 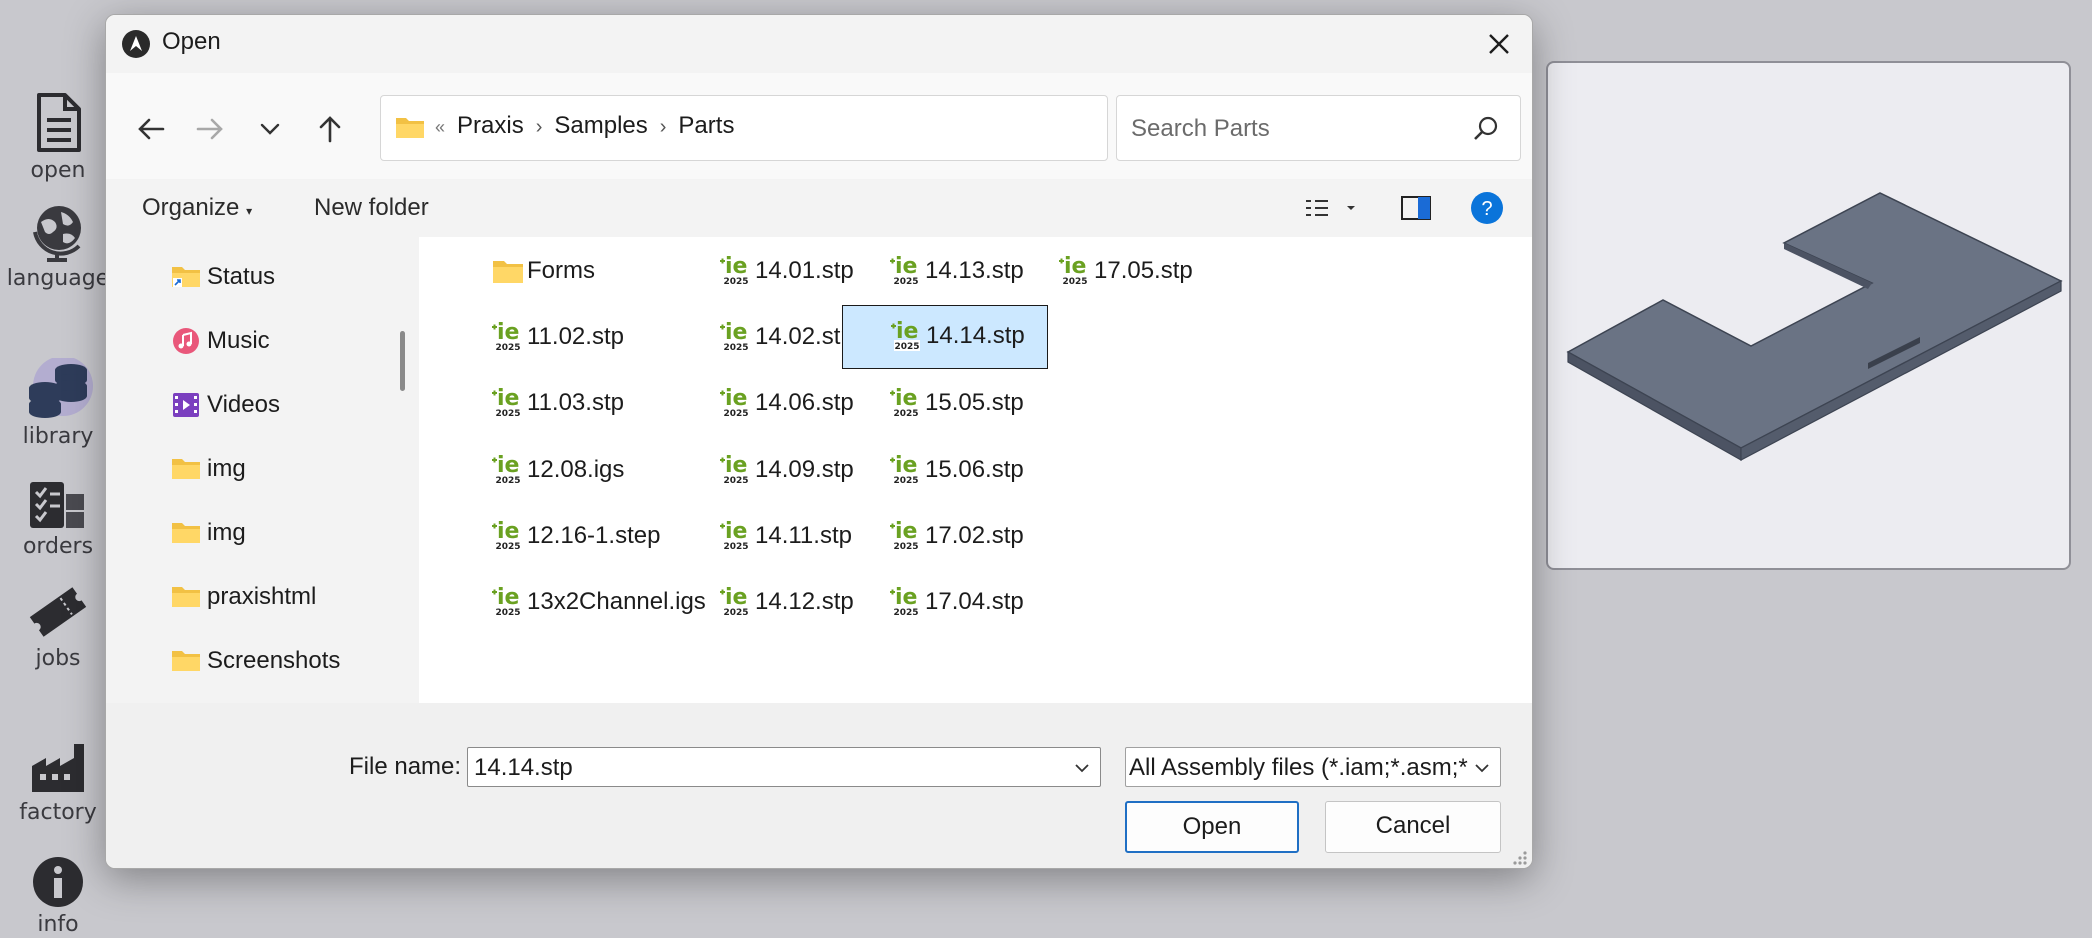 I want to click on rail-library: library, so click(x=58, y=403).